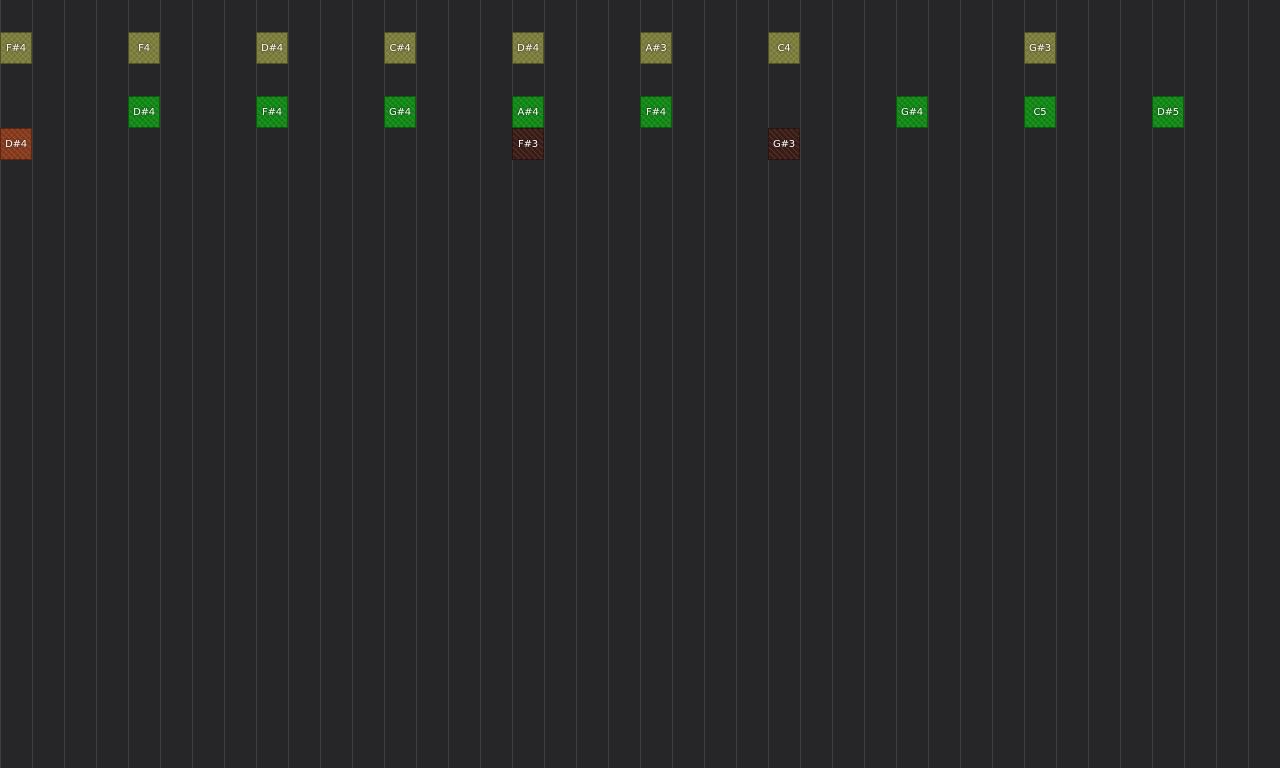  I want to click on note-label: F#3, so click(528, 144).